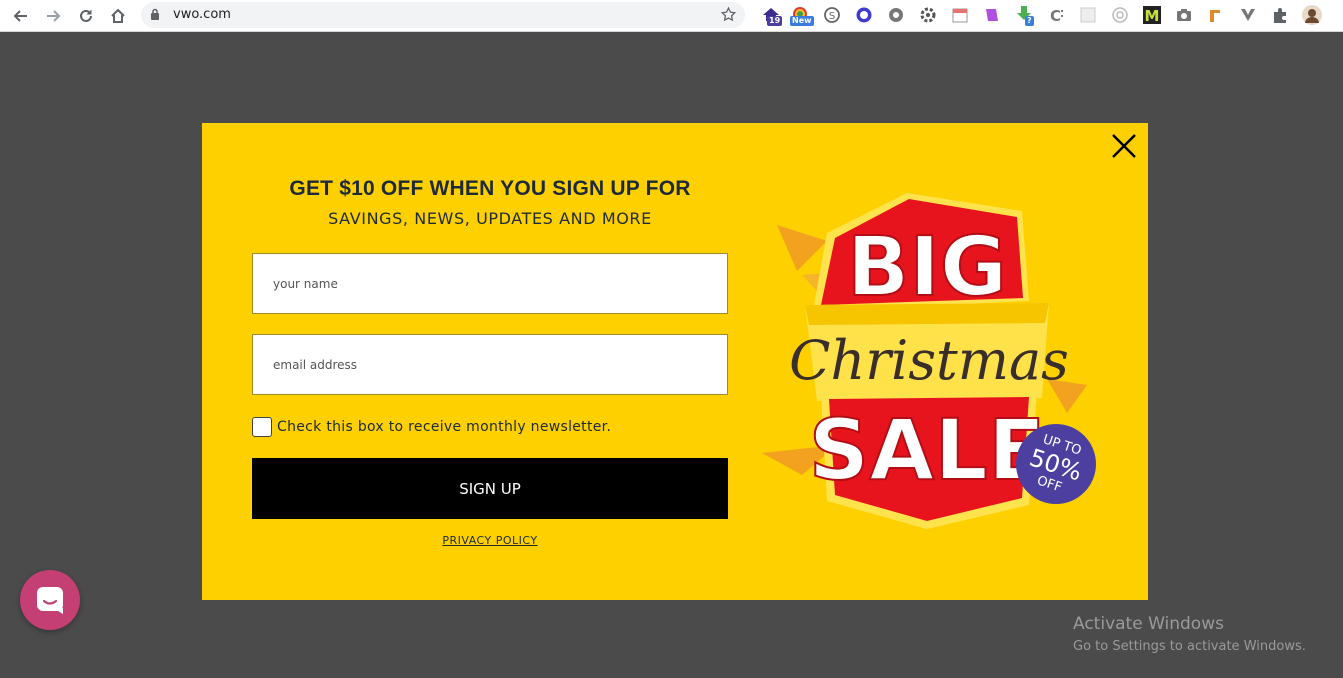  What do you see at coordinates (1029, 21) in the screenshot?
I see `extension-badge-help: ?` at bounding box center [1029, 21].